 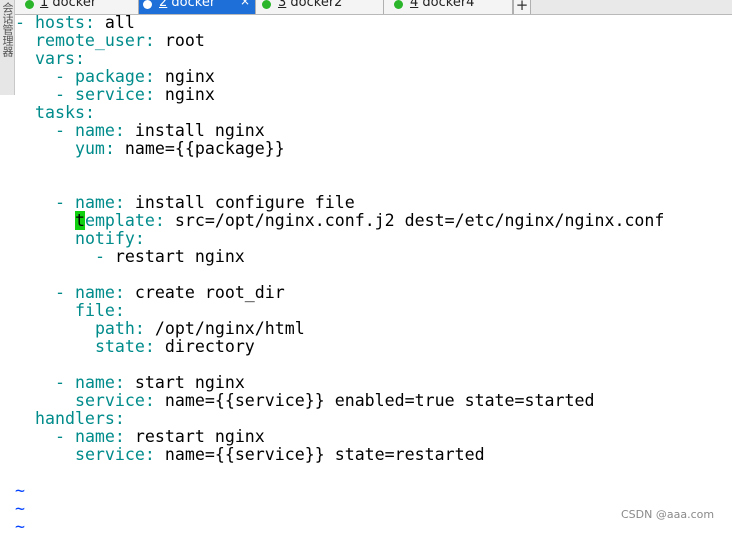 I want to click on session-manager-panel: 会话管理器, so click(x=7, y=47).